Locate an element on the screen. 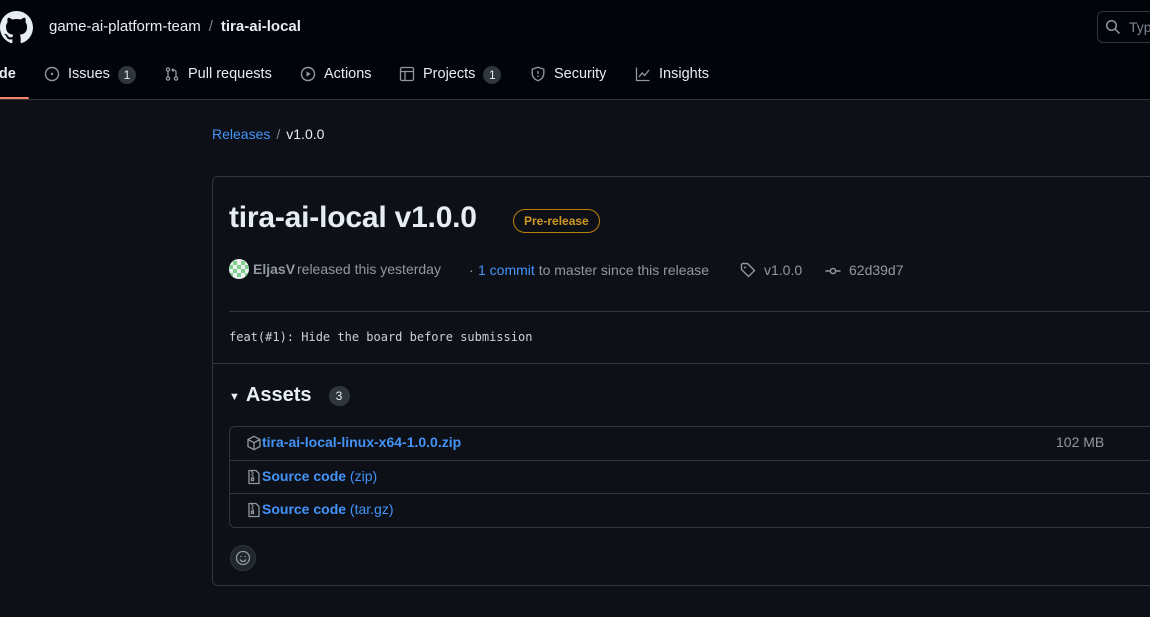 This screenshot has width=1150, height=617. tab-pull-requests: Pull requests is located at coordinates (218, 79).